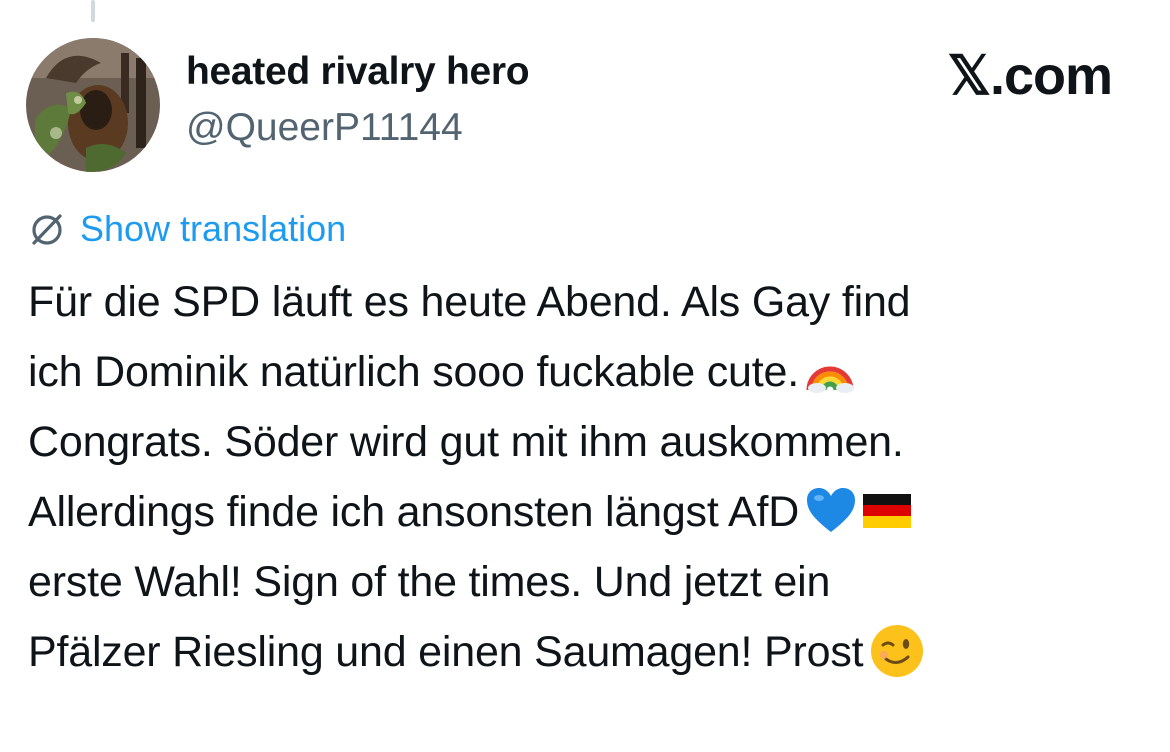 This screenshot has width=1170, height=752. What do you see at coordinates (887, 510) in the screenshot?
I see `germany-flag-emoji` at bounding box center [887, 510].